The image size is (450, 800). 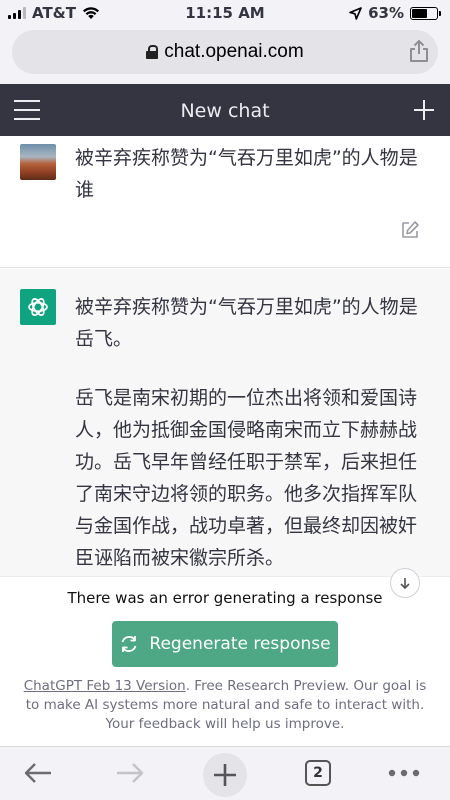 What do you see at coordinates (225, 13) in the screenshot?
I see `status-bar: AT&T 11:15 AM 63%` at bounding box center [225, 13].